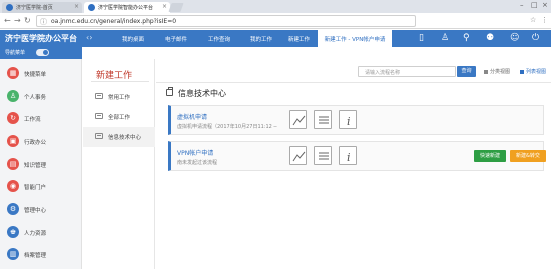 The height and width of the screenshot is (269, 551). I want to click on back-icon: ←, so click(7, 20).